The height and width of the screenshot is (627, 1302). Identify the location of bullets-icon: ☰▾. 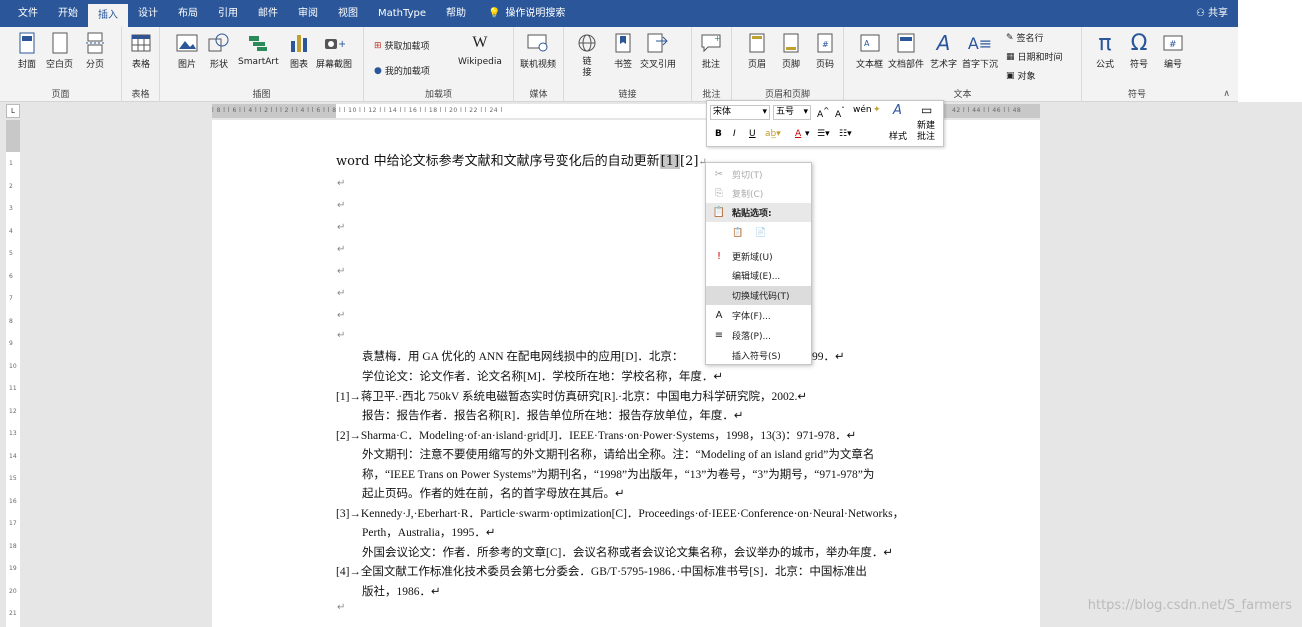
(823, 134).